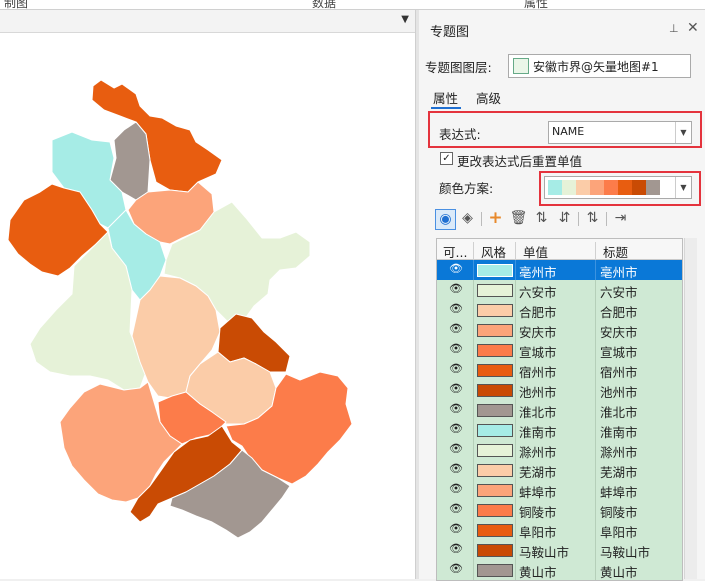  What do you see at coordinates (674, 28) in the screenshot?
I see `pin-icon: ⊥` at bounding box center [674, 28].